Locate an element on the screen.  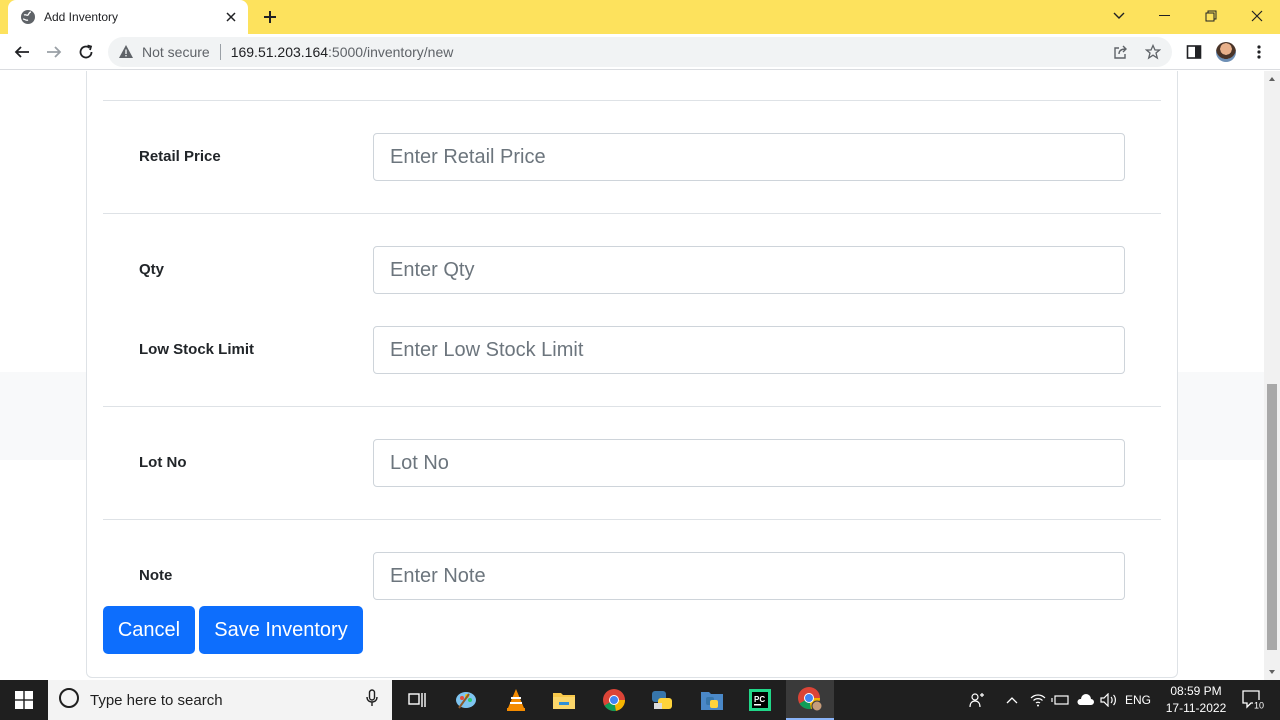
cancel-button: Cancel is located at coordinates (149, 630).